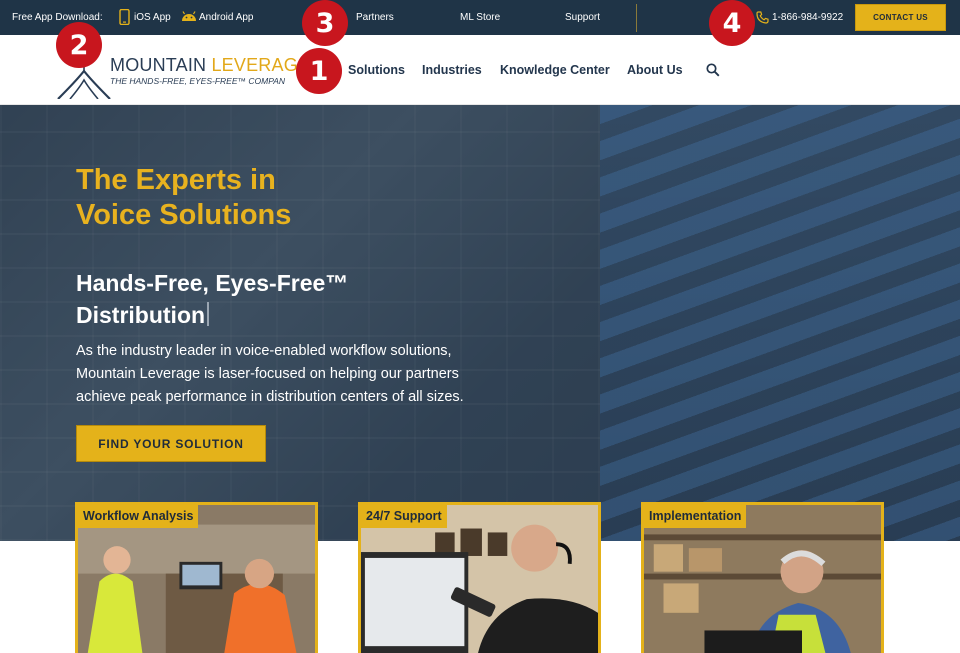 This screenshot has width=960, height=653. What do you see at coordinates (254, 65) in the screenshot?
I see `logo-wordmark-part2: LEVERAG` at bounding box center [254, 65].